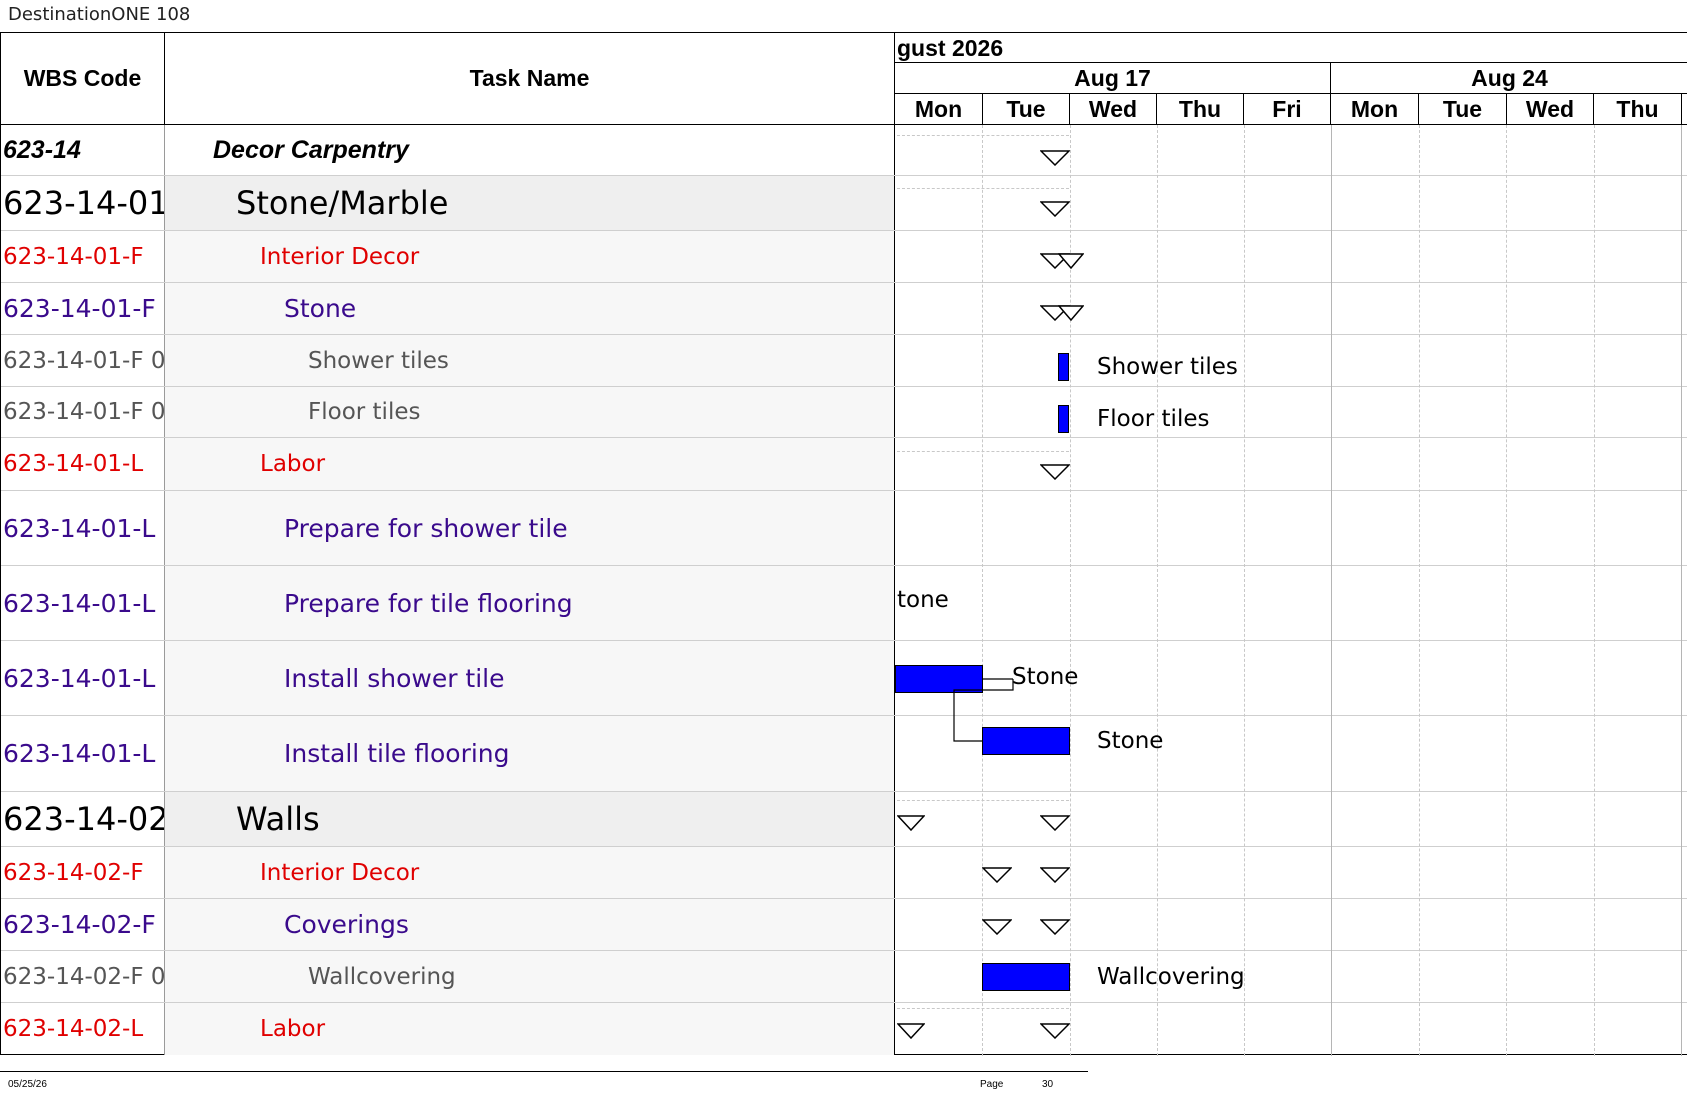 The height and width of the screenshot is (1097, 1687). What do you see at coordinates (1171, 977) in the screenshot?
I see `bar-label: Wallcovering` at bounding box center [1171, 977].